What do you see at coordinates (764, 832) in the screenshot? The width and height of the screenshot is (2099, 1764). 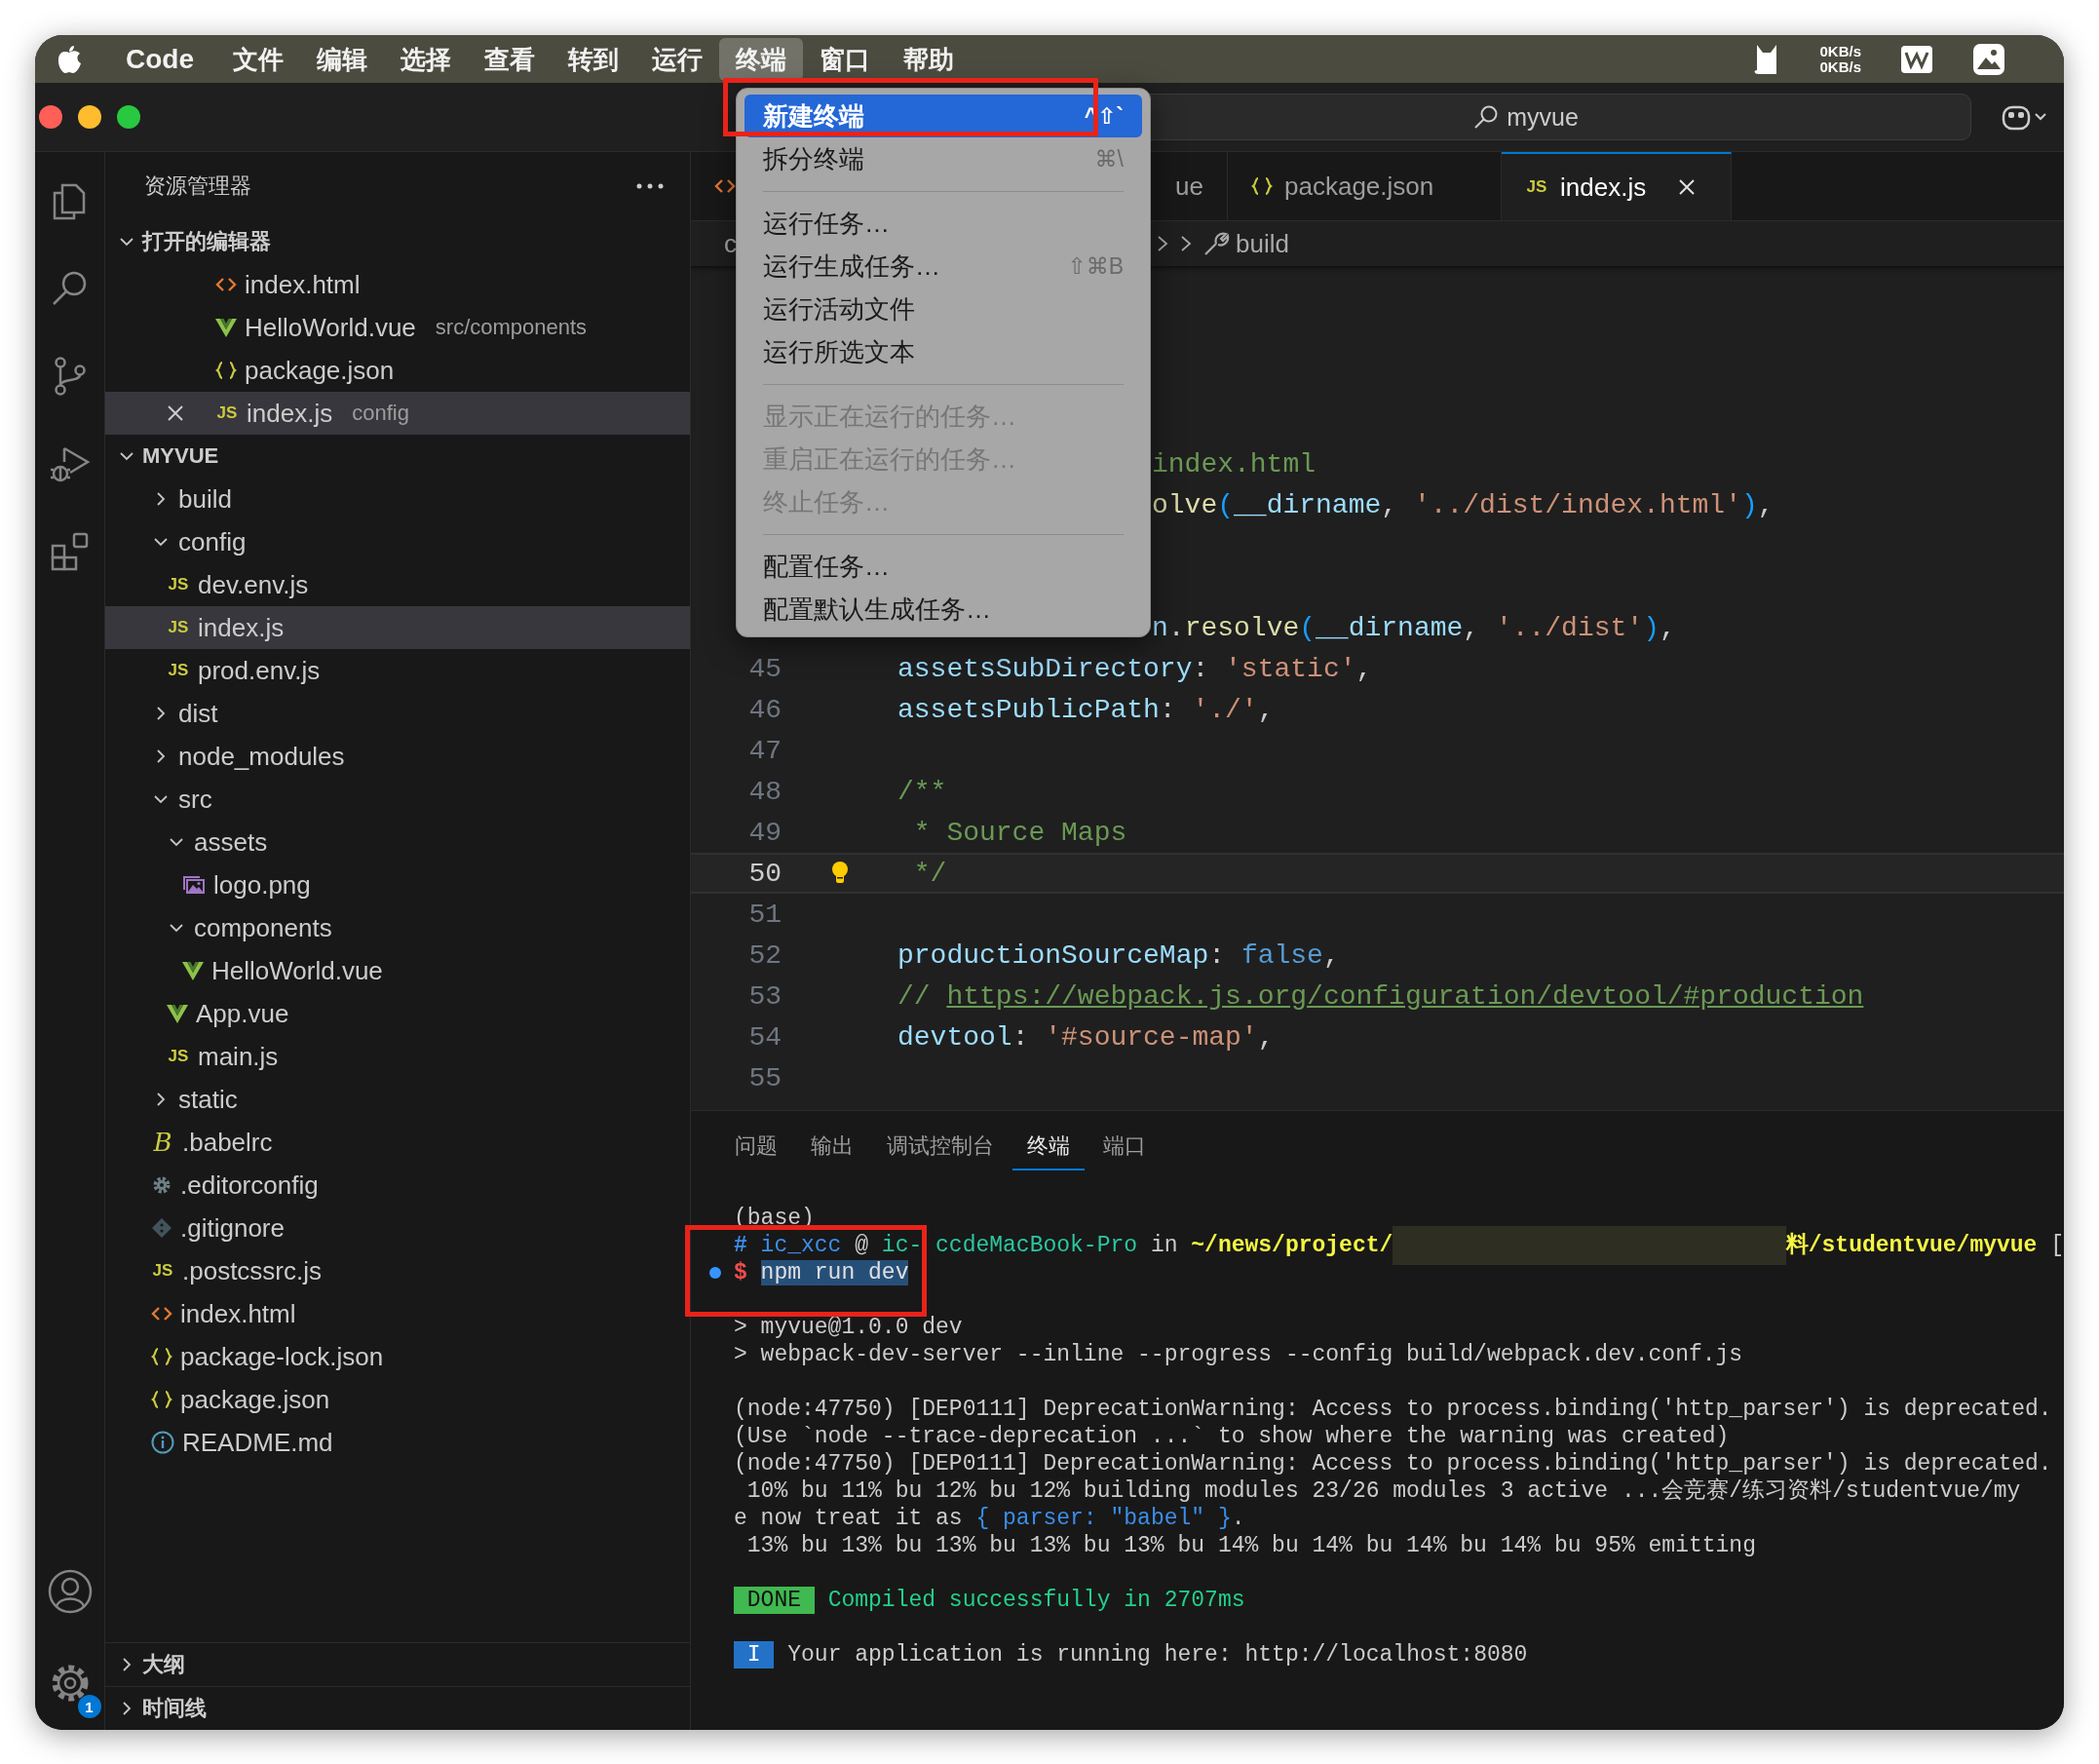 I see `line-number: 49` at bounding box center [764, 832].